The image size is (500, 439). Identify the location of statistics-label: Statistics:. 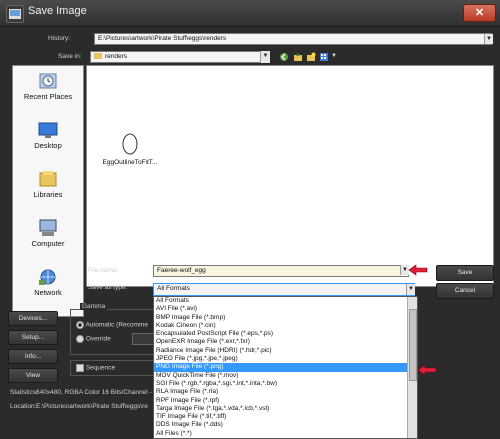
(24, 392).